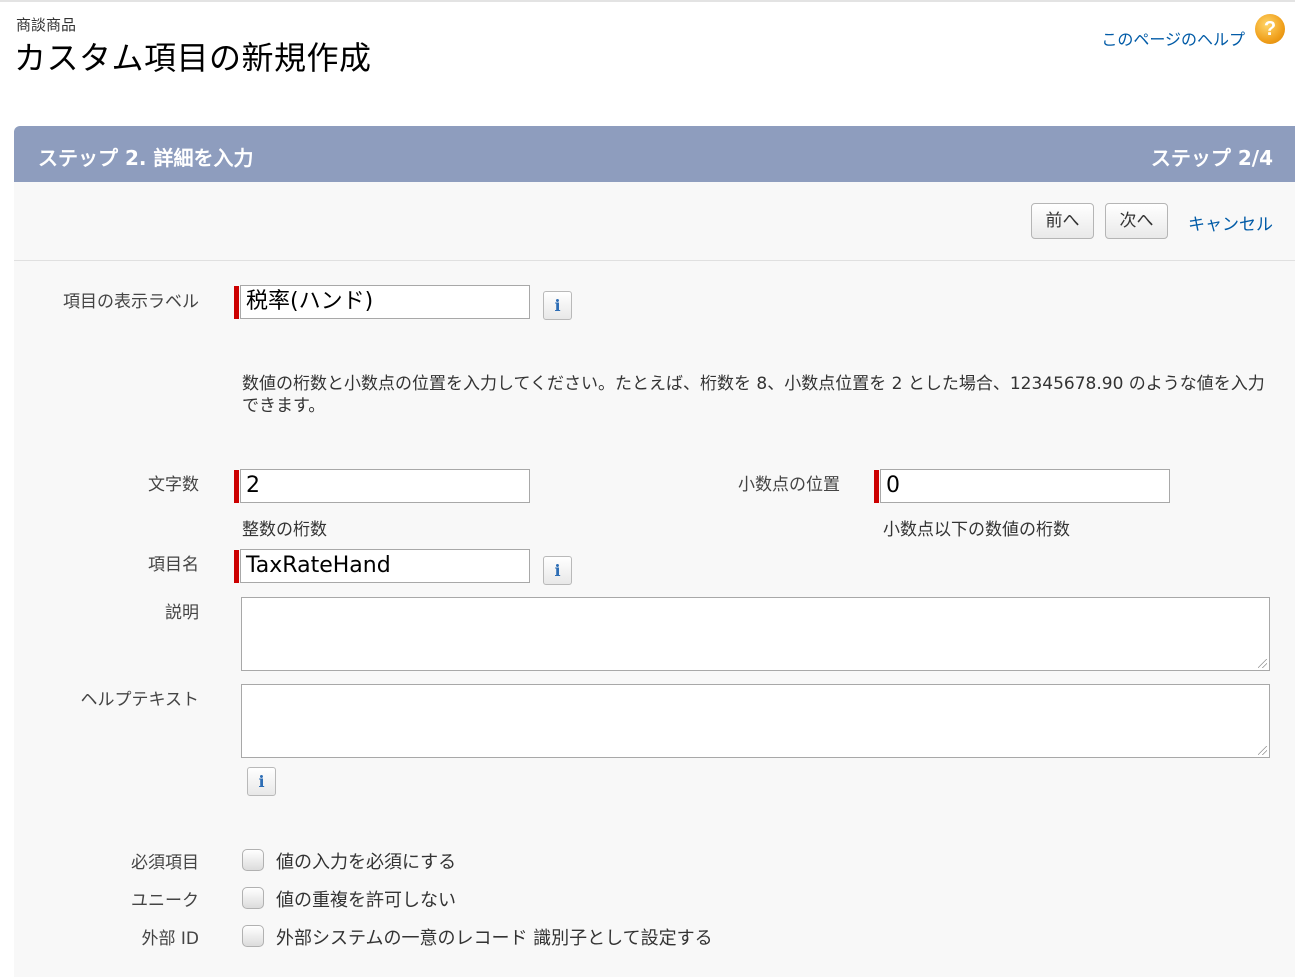 The width and height of the screenshot is (1295, 977). What do you see at coordinates (385, 302) in the screenshot?
I see `field-label-input: 税率(ハンド)` at bounding box center [385, 302].